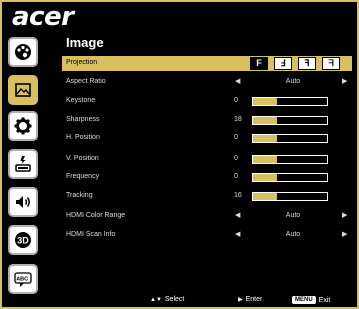 This screenshot has height=309, width=359. I want to click on projection-options: F Ⅎ ꟻ ᖷ, so click(295, 63).